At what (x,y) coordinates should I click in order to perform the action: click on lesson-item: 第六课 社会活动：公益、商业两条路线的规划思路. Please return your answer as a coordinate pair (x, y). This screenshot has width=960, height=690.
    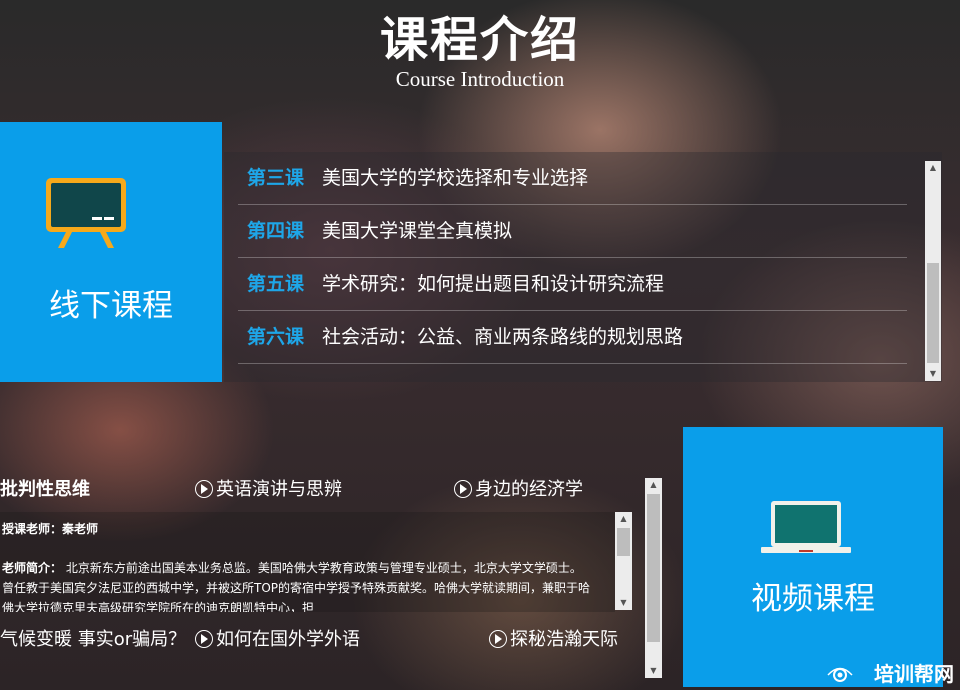
    Looking at the image, I should click on (572, 337).